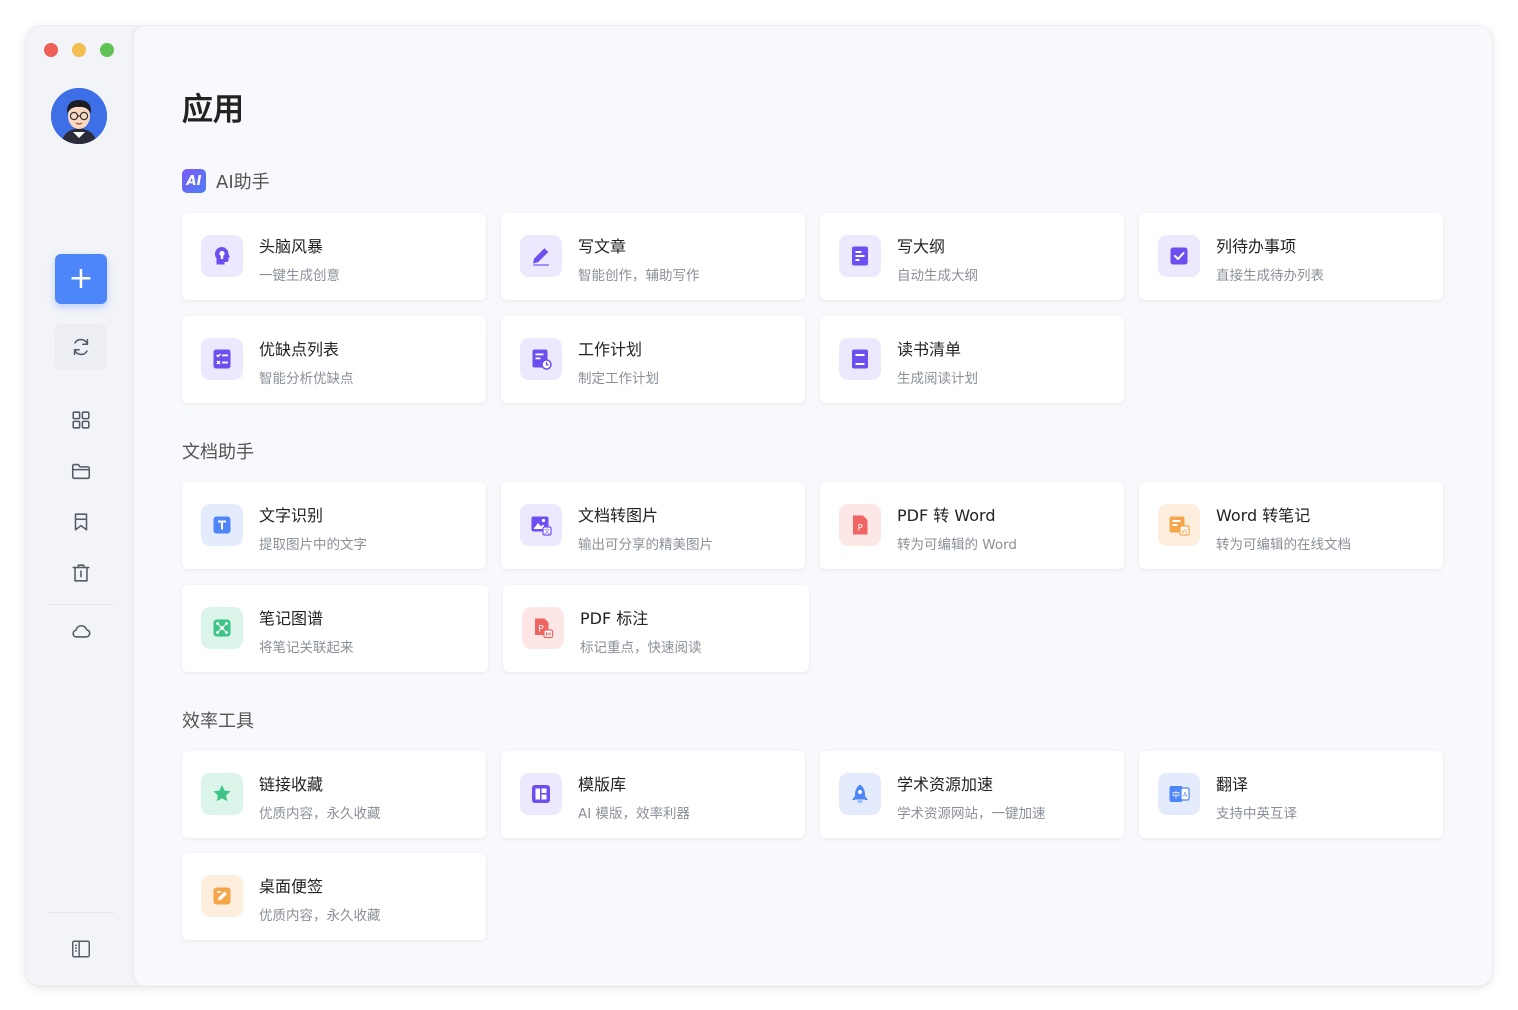  Describe the element at coordinates (1179, 525) in the screenshot. I see `word-note-icon: W` at that location.